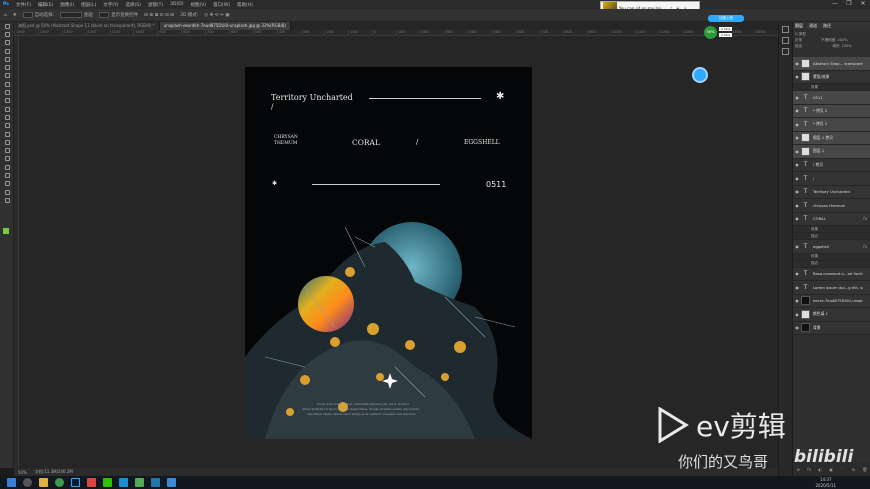 The image size is (870, 489). What do you see at coordinates (23, 5) in the screenshot?
I see `menu-file: 文件(F)` at bounding box center [23, 5].